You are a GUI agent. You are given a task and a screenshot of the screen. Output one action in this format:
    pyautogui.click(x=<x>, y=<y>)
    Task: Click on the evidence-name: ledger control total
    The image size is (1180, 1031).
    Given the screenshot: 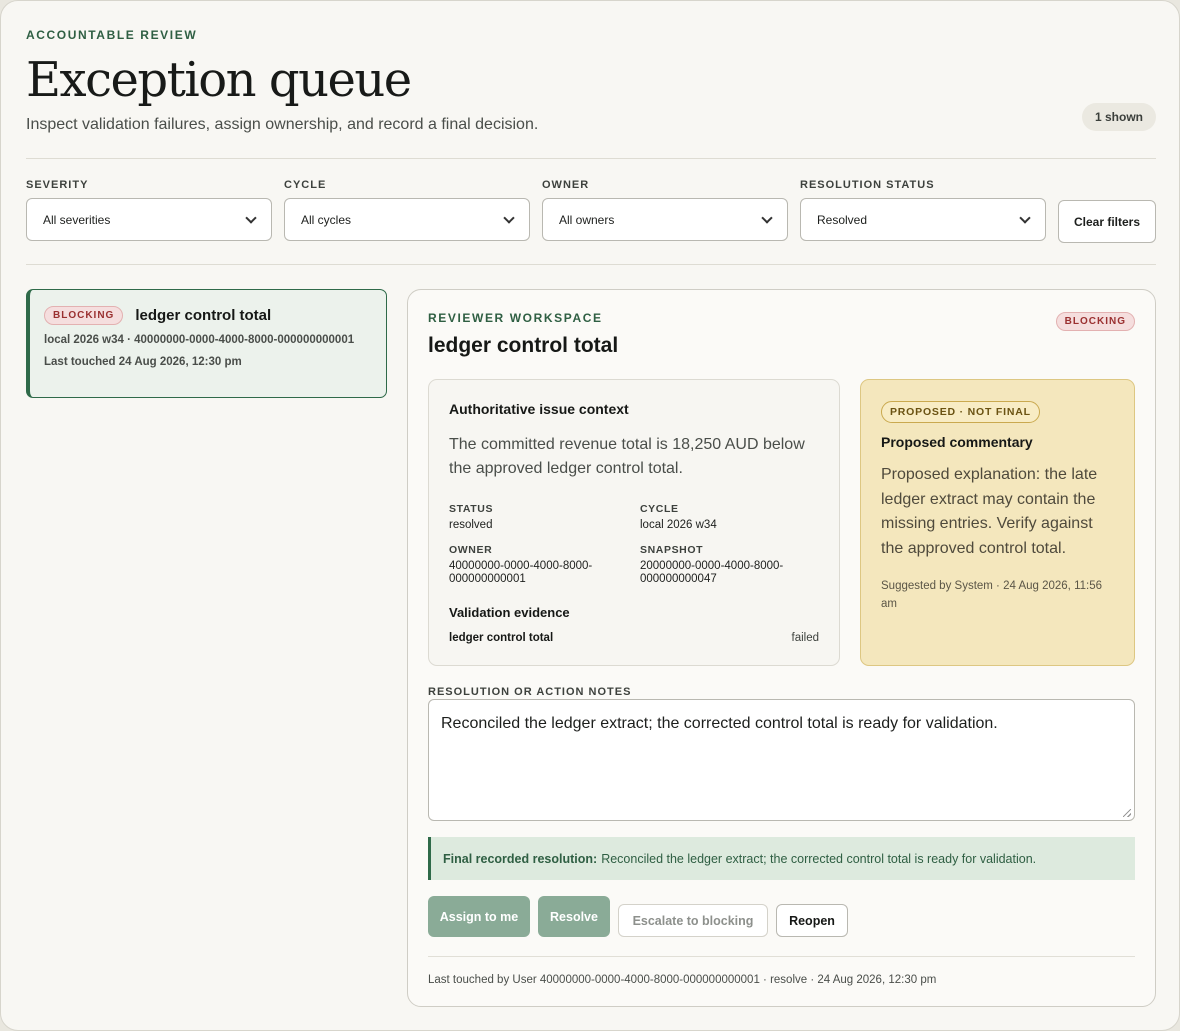 What is the action you would take?
    pyautogui.click(x=501, y=638)
    